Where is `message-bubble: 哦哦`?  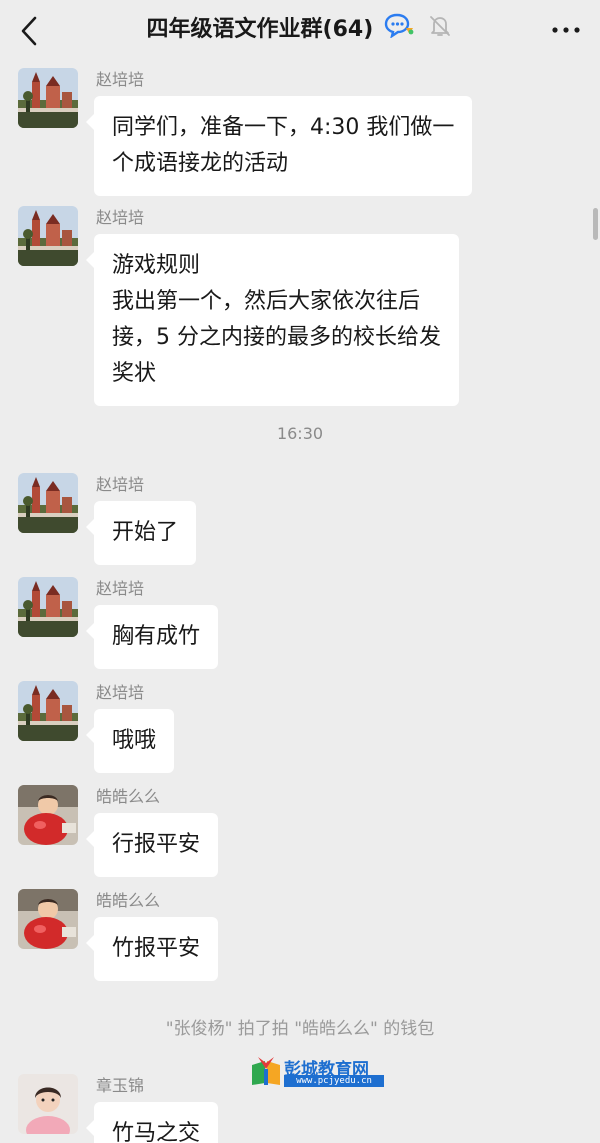
message-bubble: 哦哦 is located at coordinates (130, 741).